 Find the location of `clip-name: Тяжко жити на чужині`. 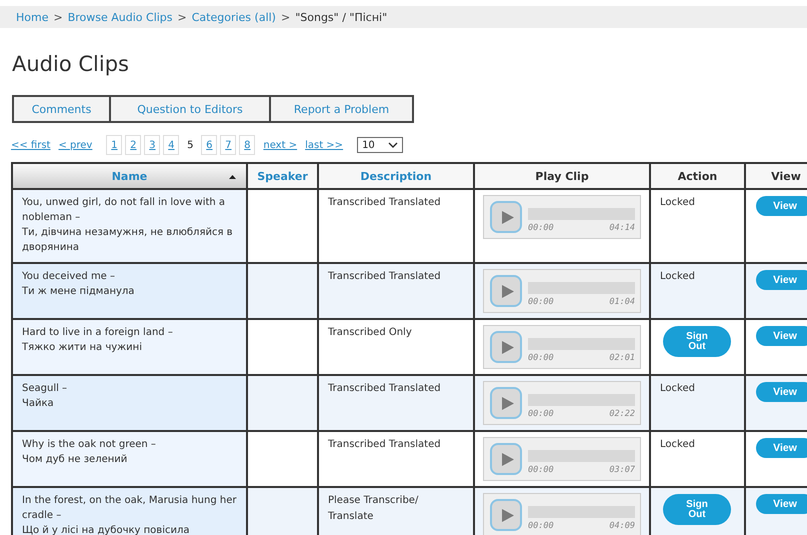

clip-name: Тяжко жити на чужині is located at coordinates (82, 348).